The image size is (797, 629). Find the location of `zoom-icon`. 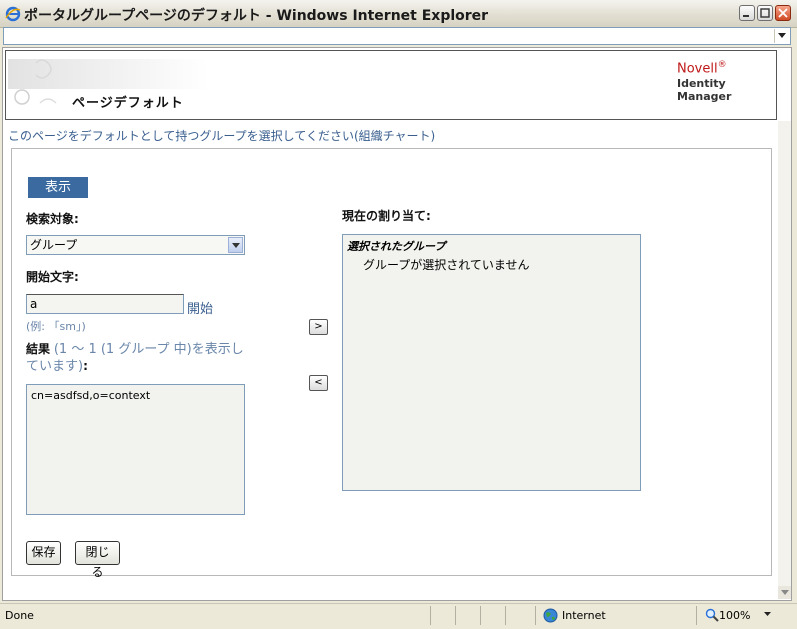

zoom-icon is located at coordinates (712, 615).